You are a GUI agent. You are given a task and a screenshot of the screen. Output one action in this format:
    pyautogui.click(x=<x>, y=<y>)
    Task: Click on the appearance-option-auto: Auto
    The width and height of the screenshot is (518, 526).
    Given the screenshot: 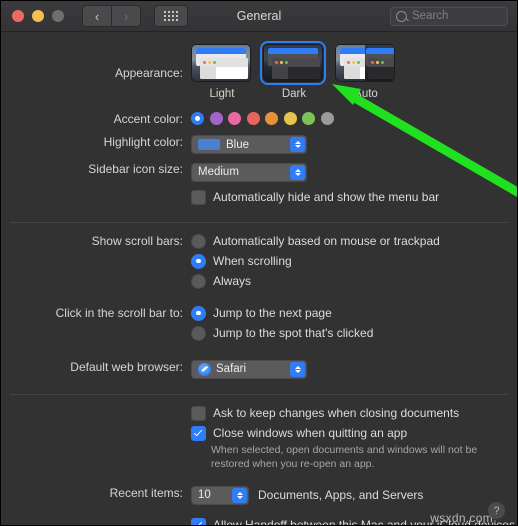 What is the action you would take?
    pyautogui.click(x=366, y=72)
    